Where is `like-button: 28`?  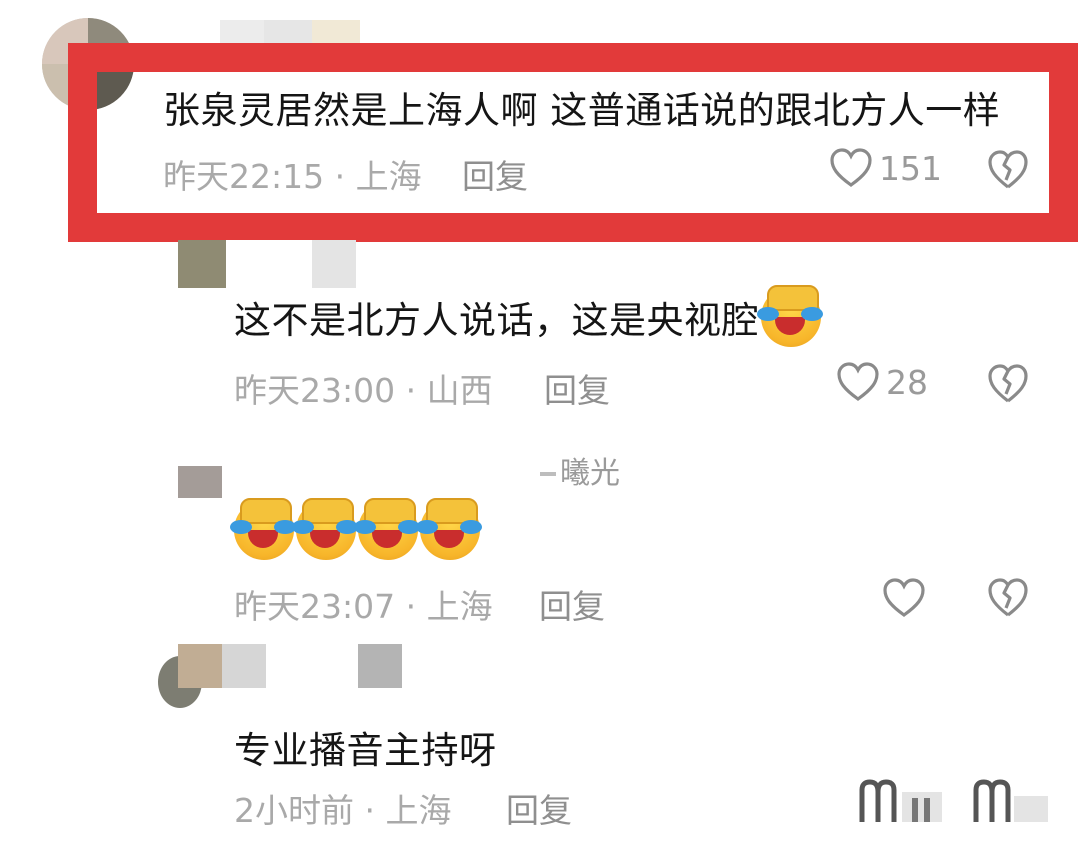 like-button: 28 is located at coordinates (882, 382).